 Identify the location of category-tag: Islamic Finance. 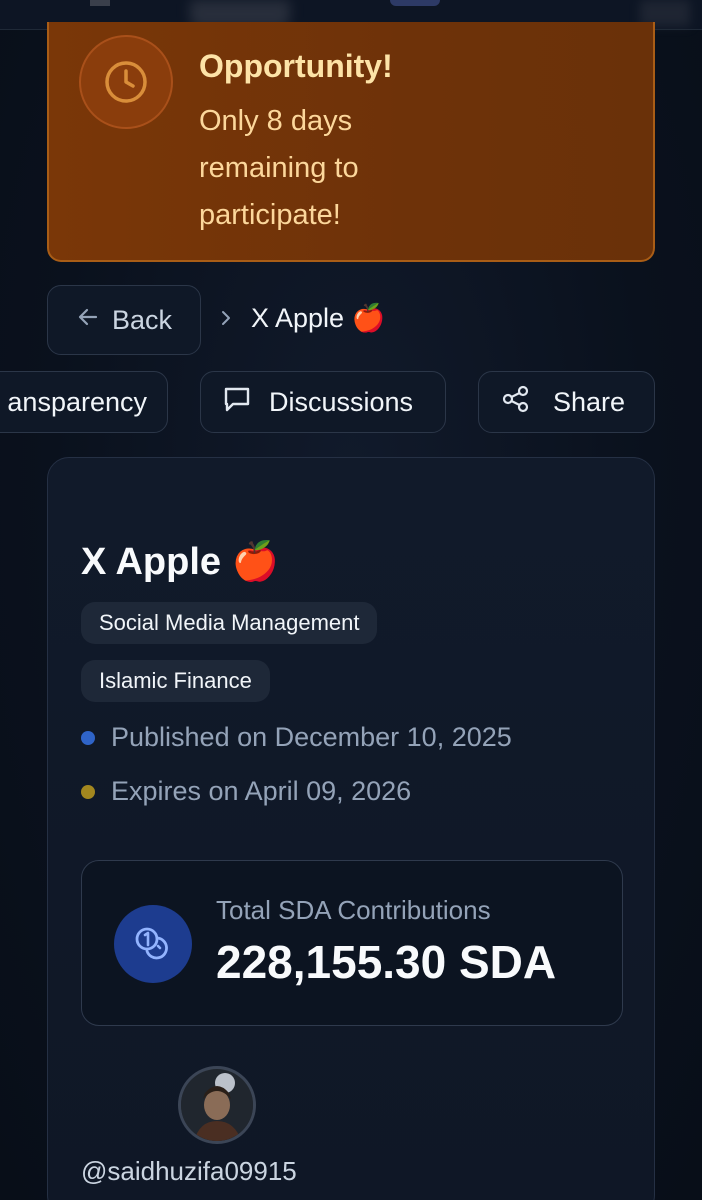
(175, 681).